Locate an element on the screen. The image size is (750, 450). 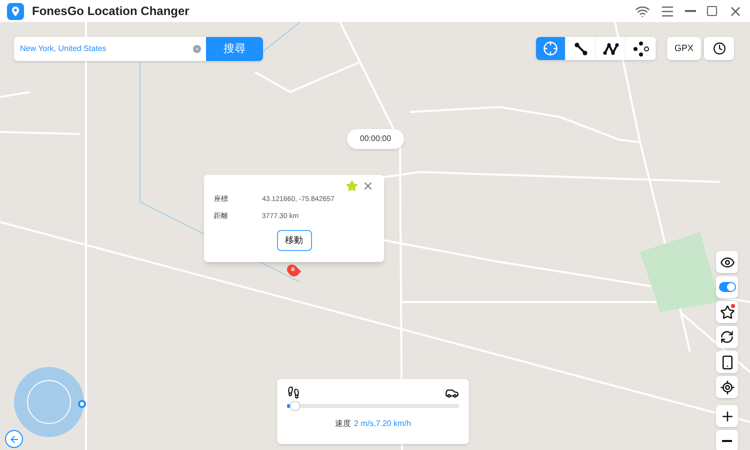
refresh-button is located at coordinates (727, 337).